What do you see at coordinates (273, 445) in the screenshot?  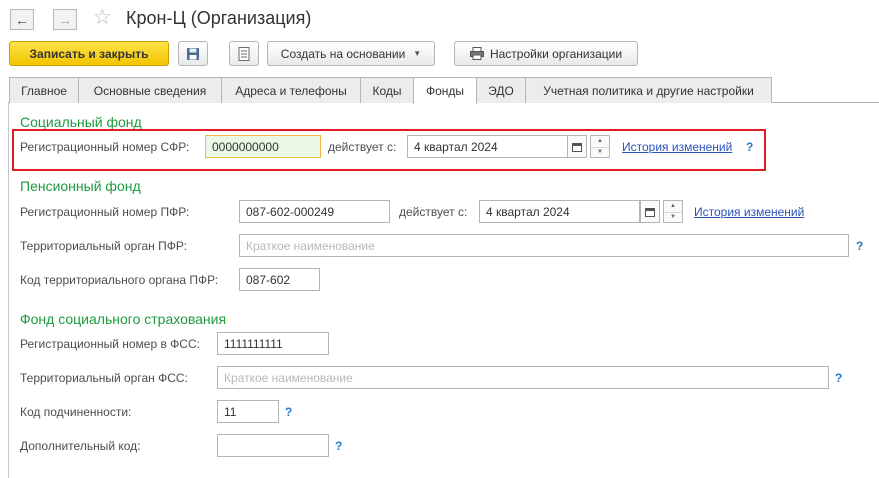 I see `fss-additional-code-input` at bounding box center [273, 445].